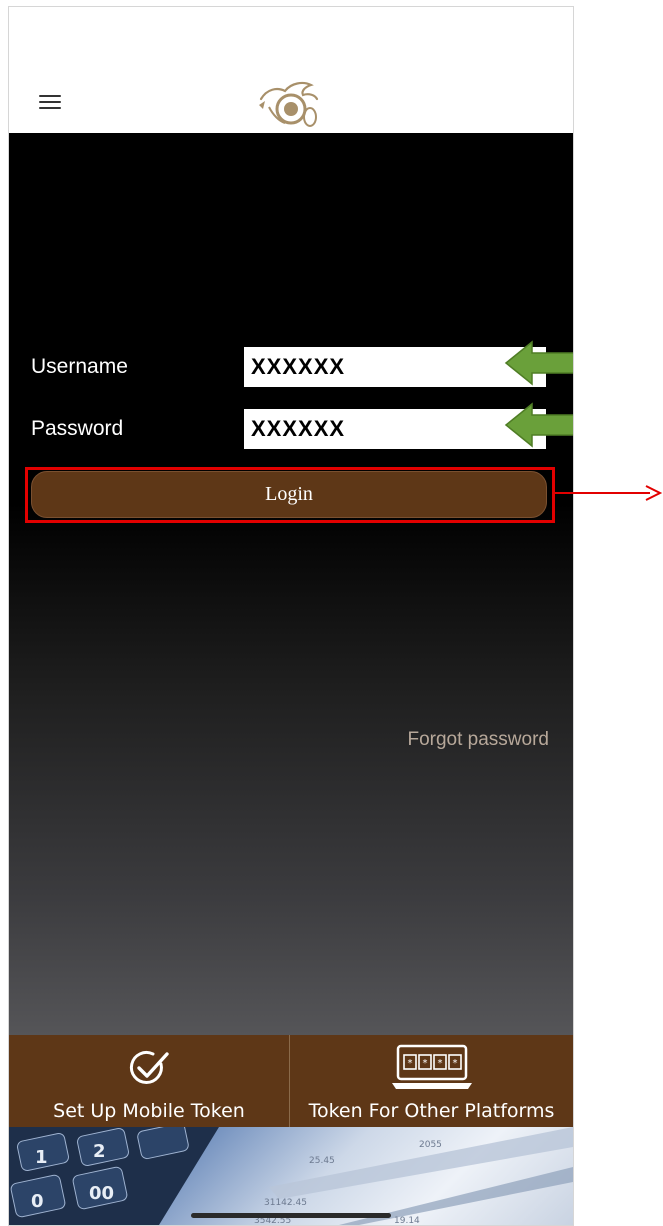 The width and height of the screenshot is (663, 1226). Describe the element at coordinates (149, 1067) in the screenshot. I see `checkmark-circle-icon` at that location.